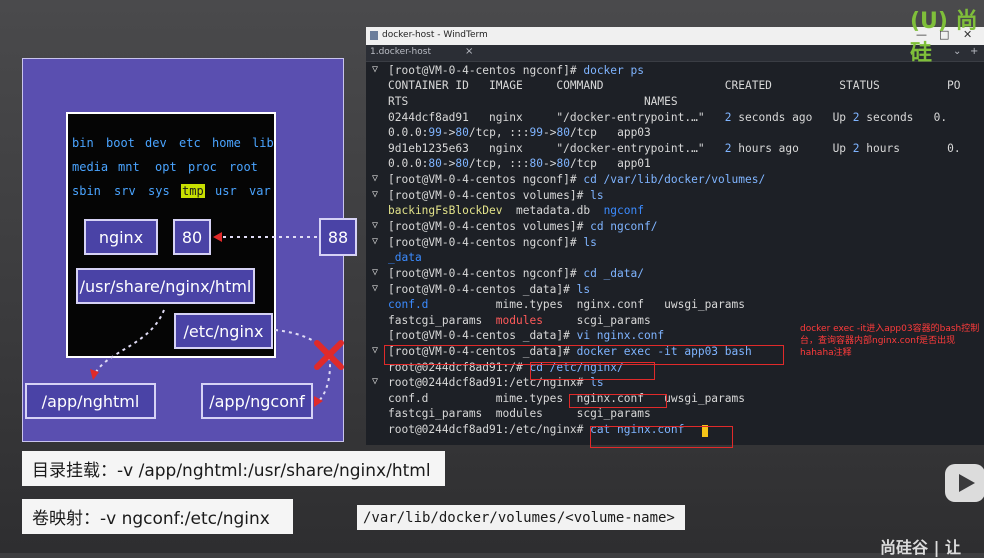 Image resolution: width=984 pixels, height=558 pixels. I want to click on terminal-line: _data, so click(405, 257).